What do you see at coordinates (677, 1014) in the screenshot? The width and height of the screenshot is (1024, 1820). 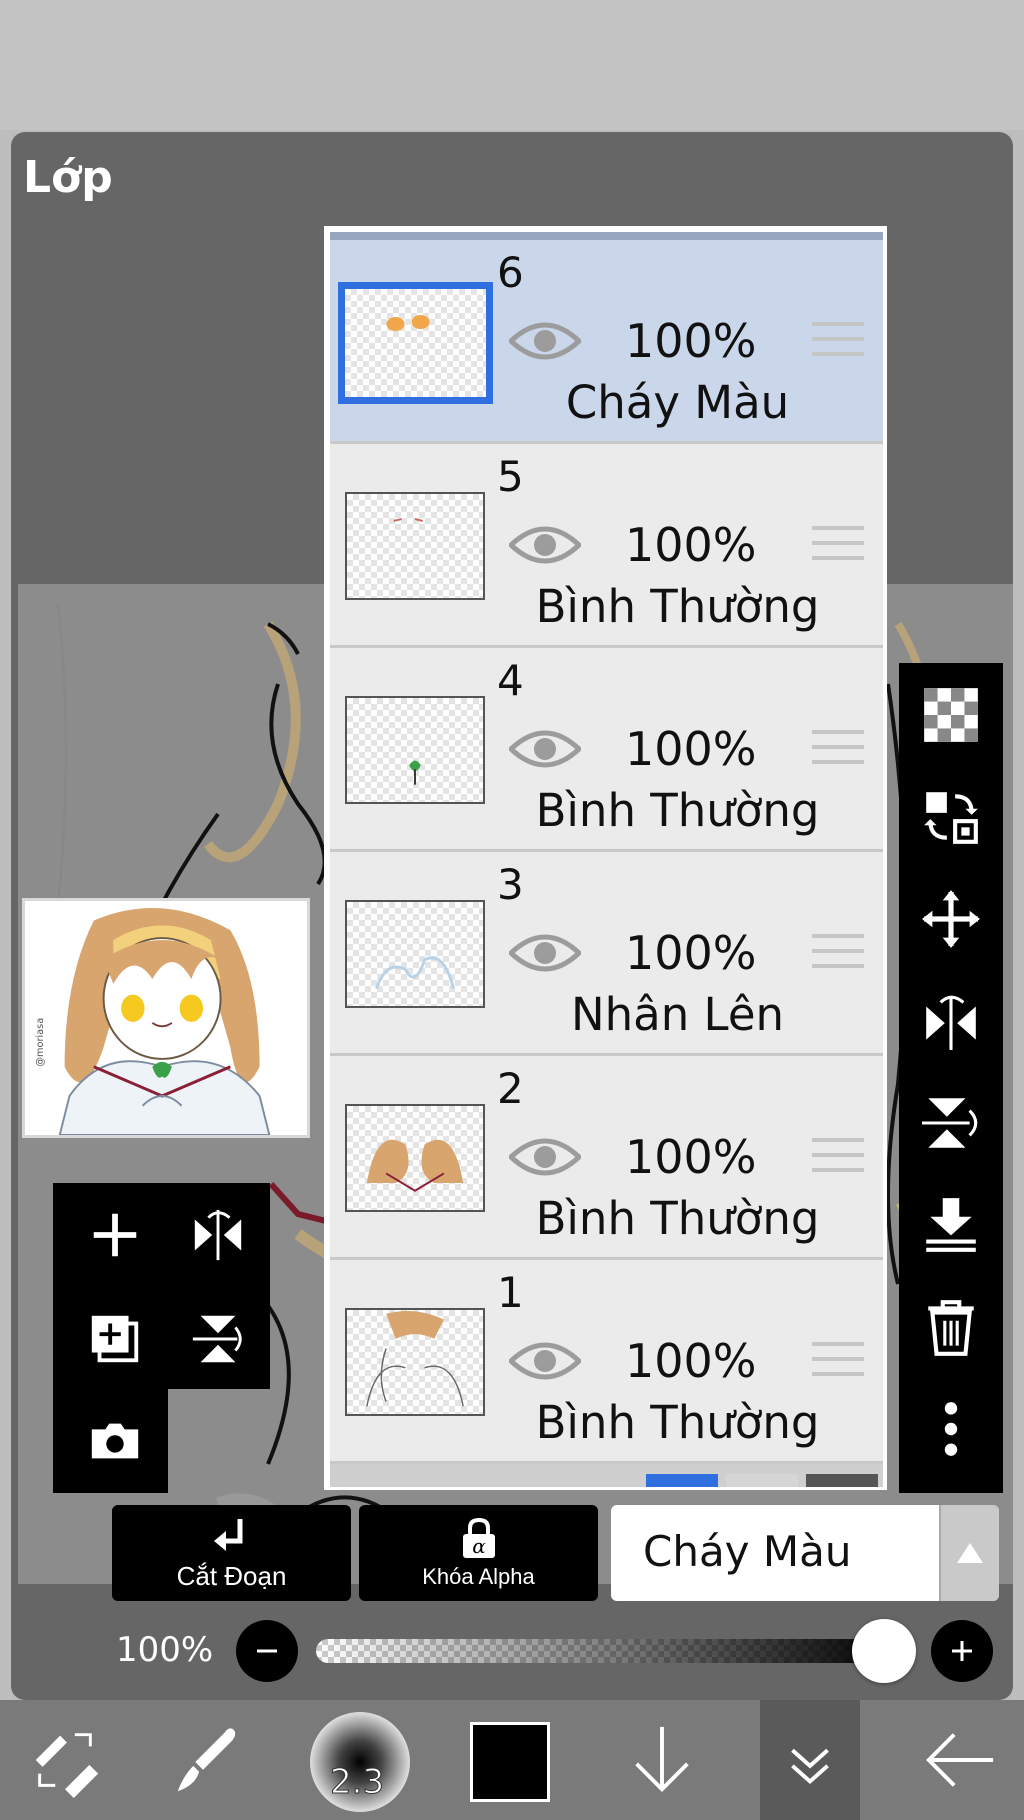 I see `layer-blend-mode: Nhân Lên` at bounding box center [677, 1014].